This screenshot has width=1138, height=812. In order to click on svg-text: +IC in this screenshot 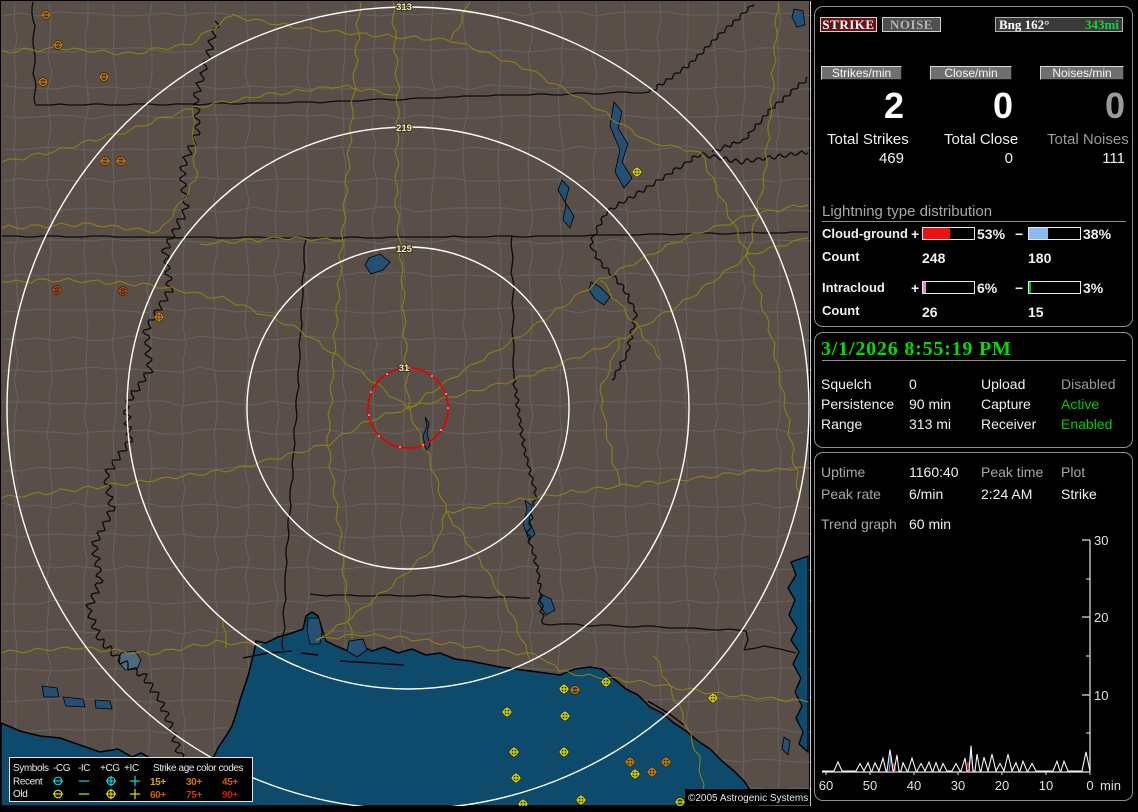, I will do `click(131, 768)`.